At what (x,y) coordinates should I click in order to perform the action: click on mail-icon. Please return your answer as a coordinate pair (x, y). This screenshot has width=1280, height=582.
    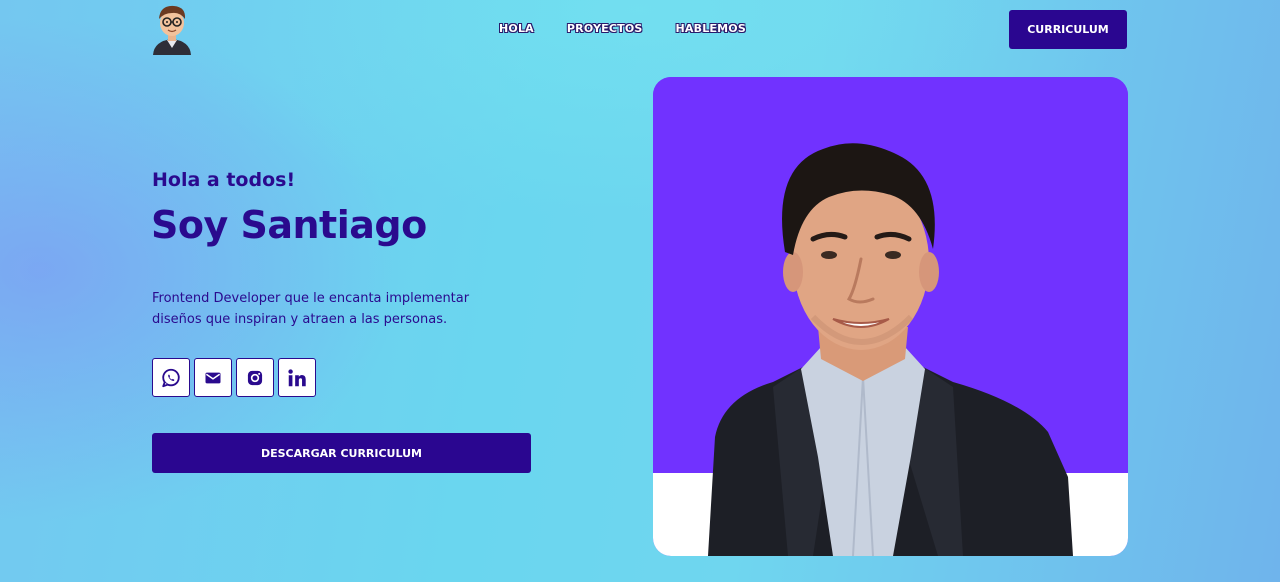
    Looking at the image, I should click on (213, 377).